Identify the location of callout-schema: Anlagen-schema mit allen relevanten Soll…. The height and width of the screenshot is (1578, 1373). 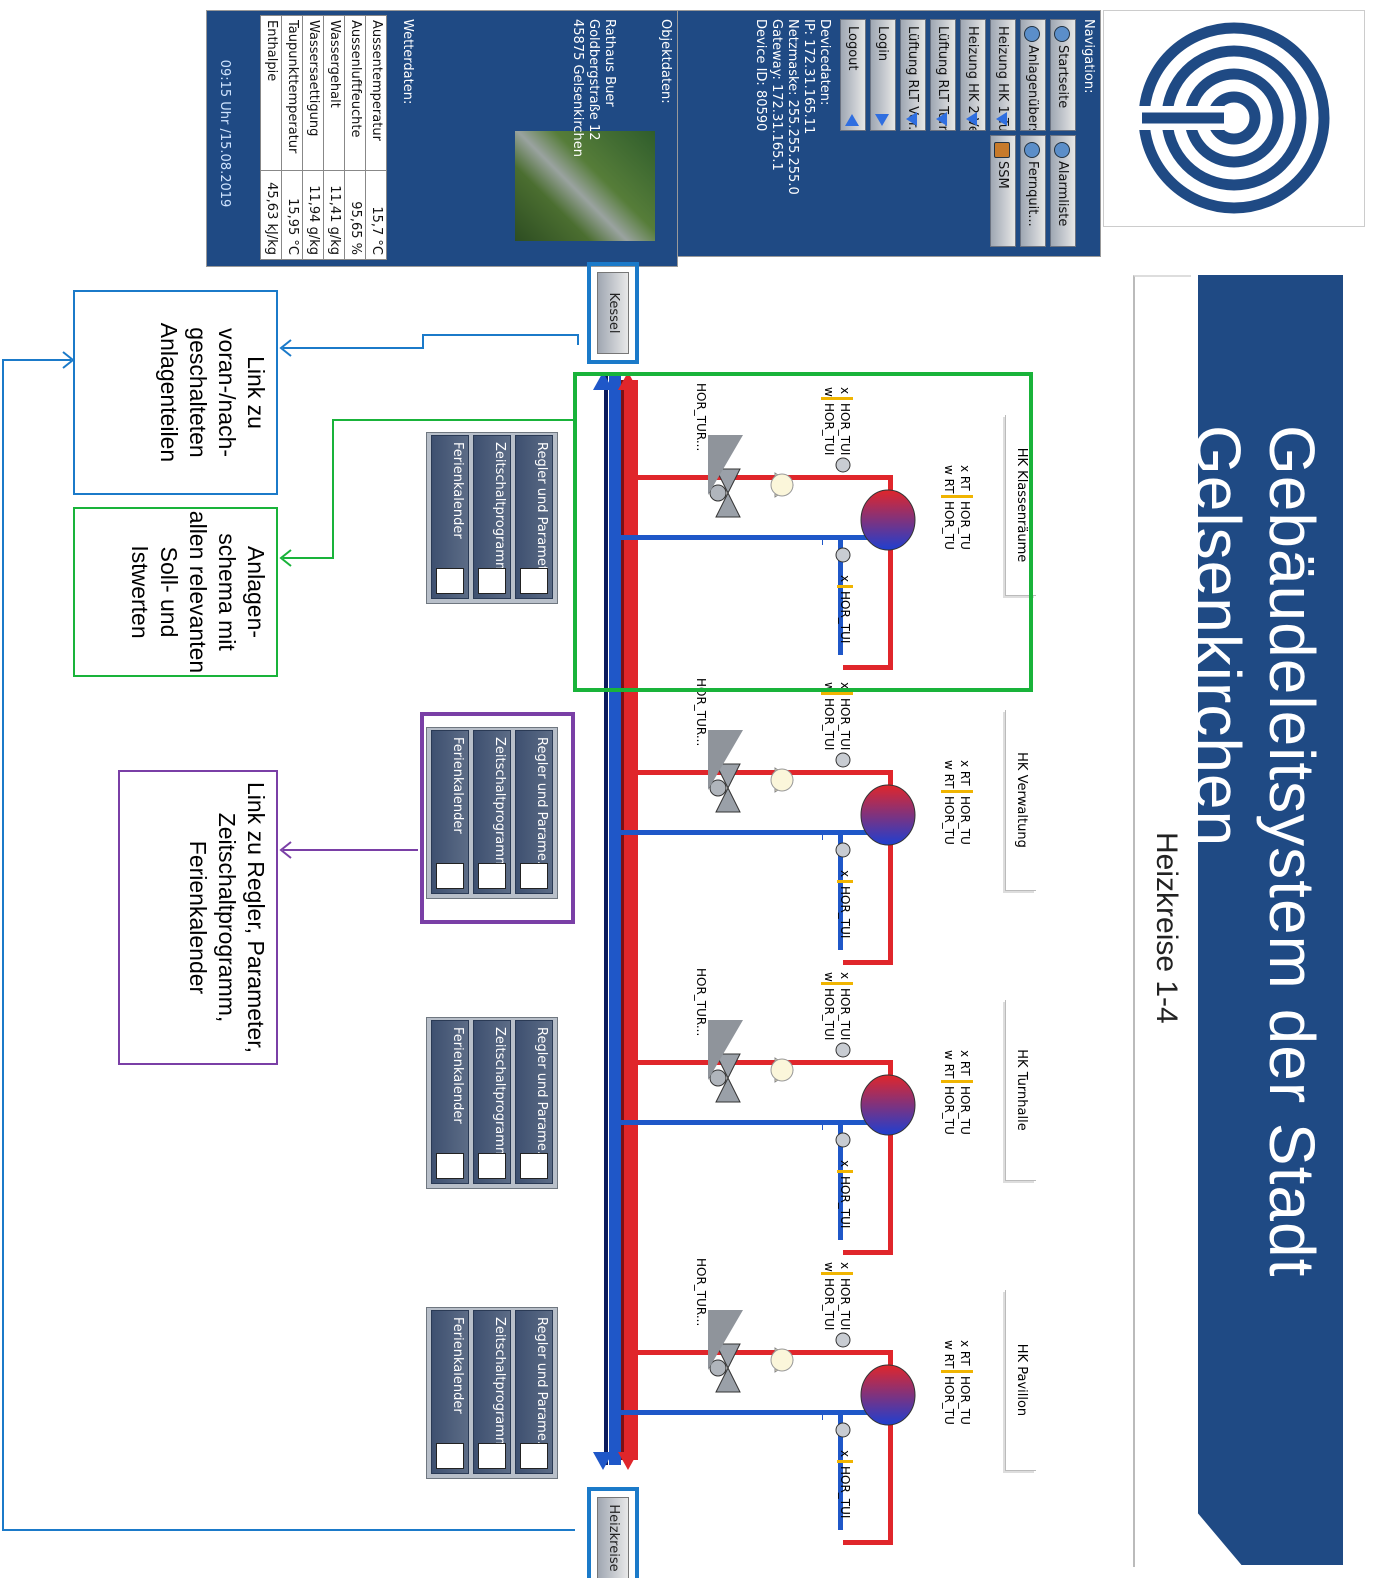
(175, 592).